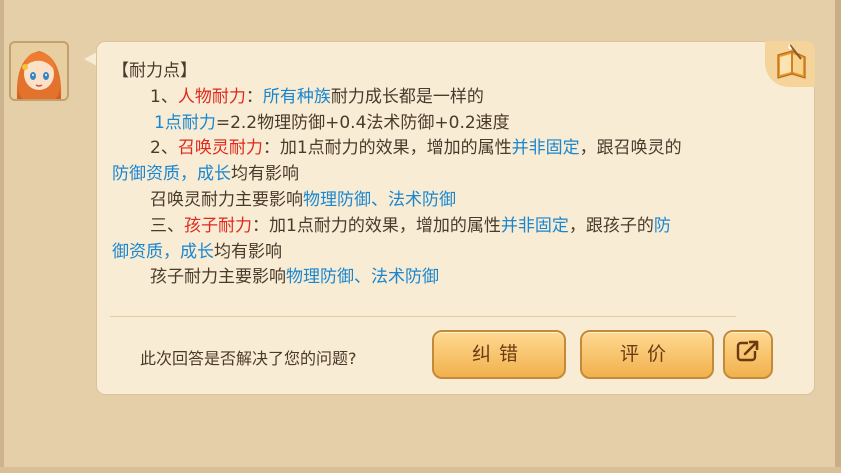  I want to click on answer-line-2: 1点耐力=2.2物理防御+0.4法术防御+0.2速度, so click(442, 124).